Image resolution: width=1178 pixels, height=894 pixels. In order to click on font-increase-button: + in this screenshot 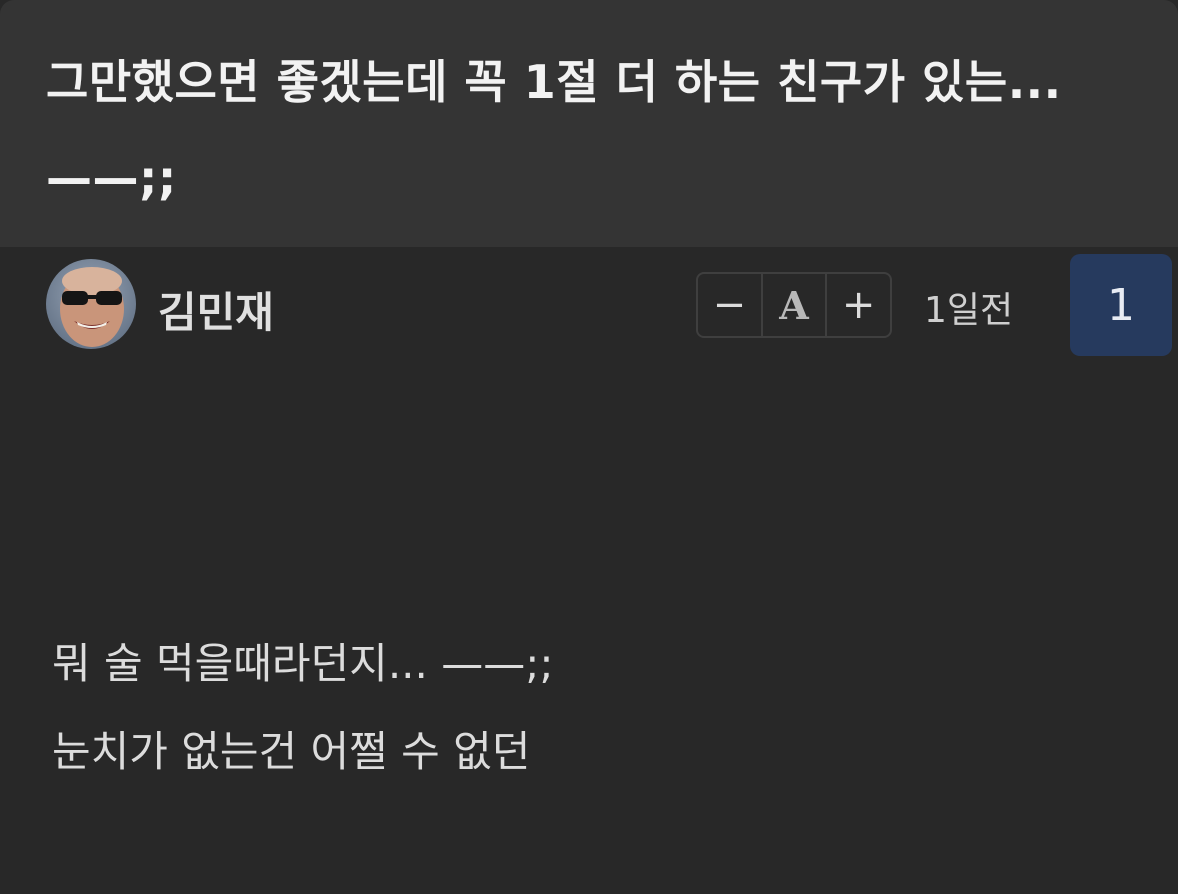, I will do `click(857, 305)`.